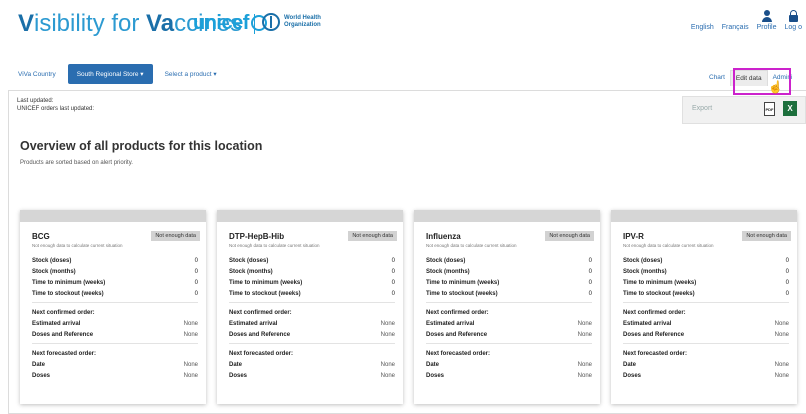 Image resolution: width=806 pixels, height=414 pixels. What do you see at coordinates (633, 236) in the screenshot?
I see `product-name: IPV-R` at bounding box center [633, 236].